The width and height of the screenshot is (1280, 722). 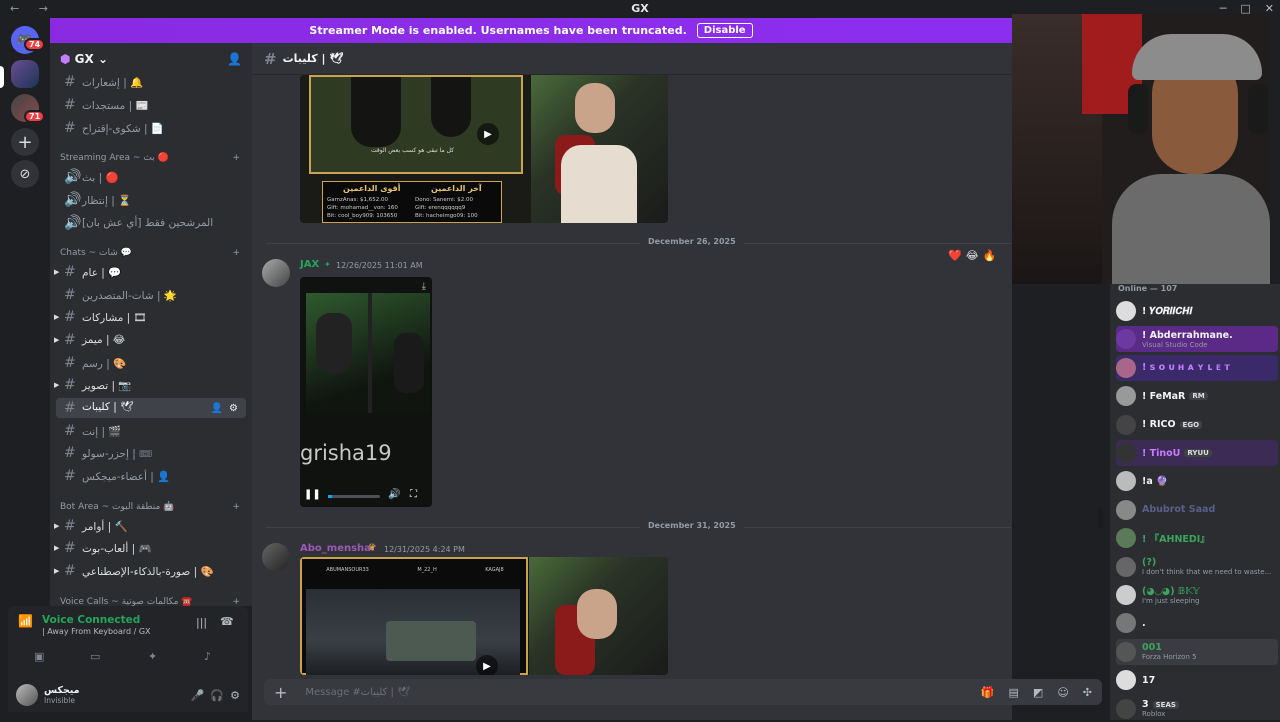 I want to click on video-progress-bar, so click(x=354, y=496).